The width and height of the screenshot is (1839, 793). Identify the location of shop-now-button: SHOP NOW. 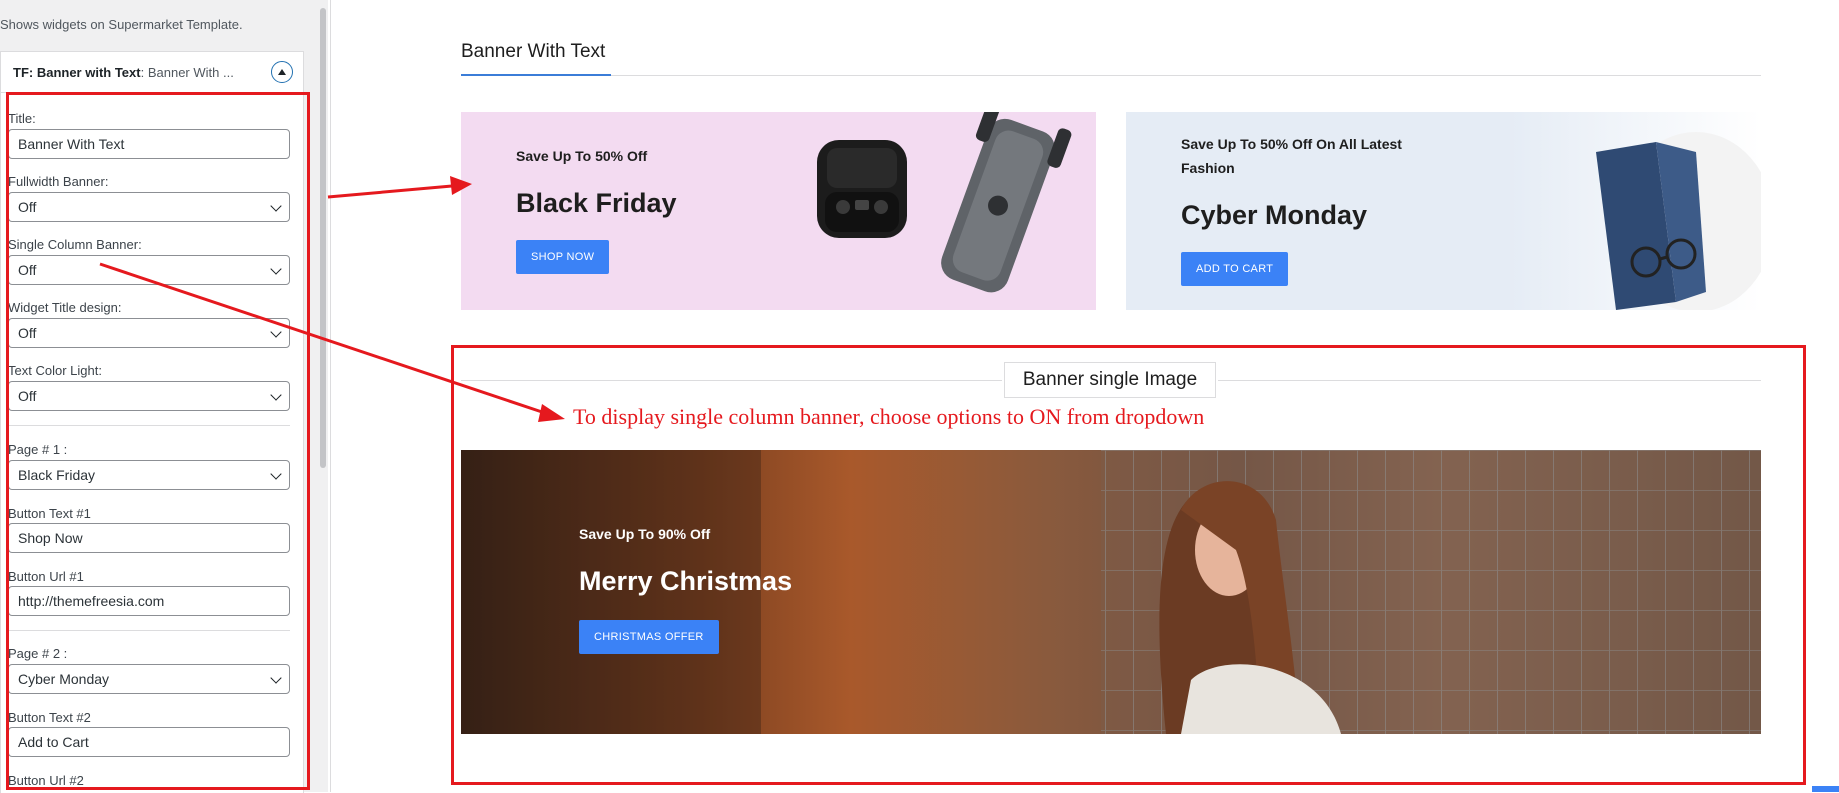
(563, 257).